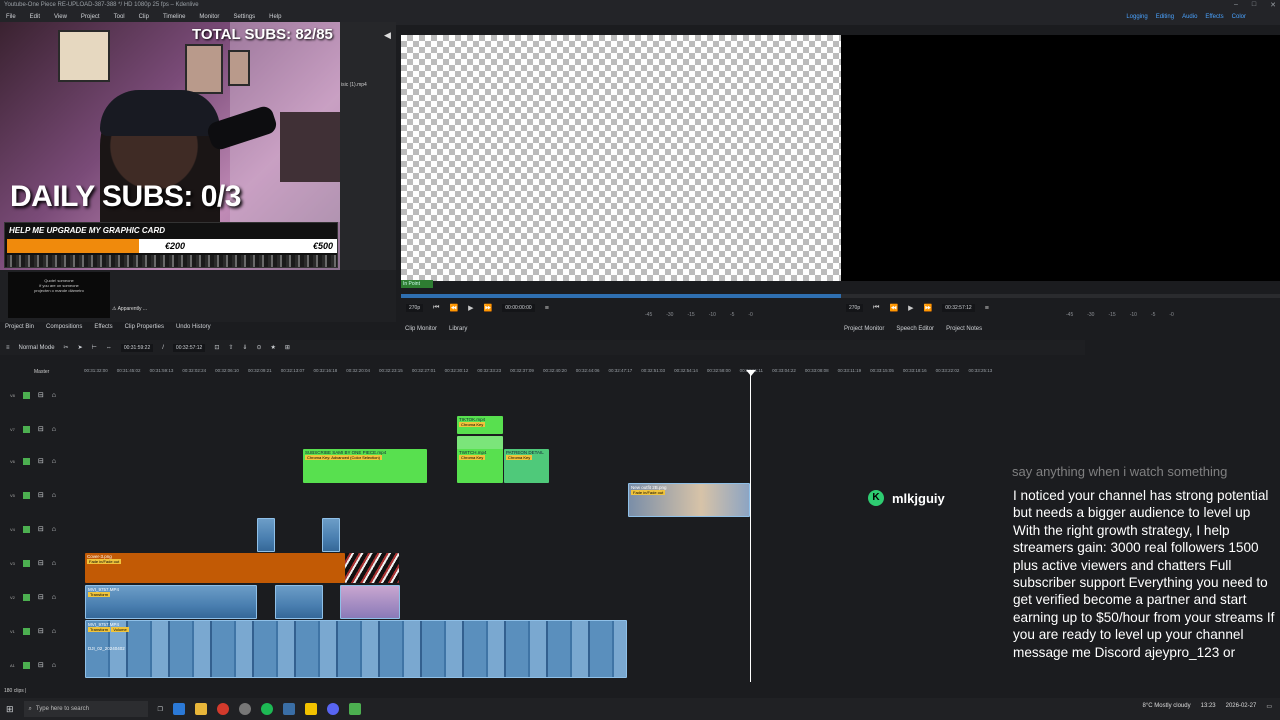 The image size is (1280, 720). Describe the element at coordinates (272, 347) in the screenshot. I see `favorite-icon: ★` at that location.